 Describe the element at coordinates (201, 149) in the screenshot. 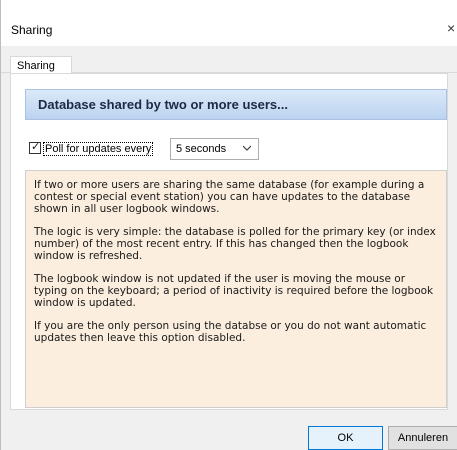

I see `interval-select-value: 5 seconds` at that location.